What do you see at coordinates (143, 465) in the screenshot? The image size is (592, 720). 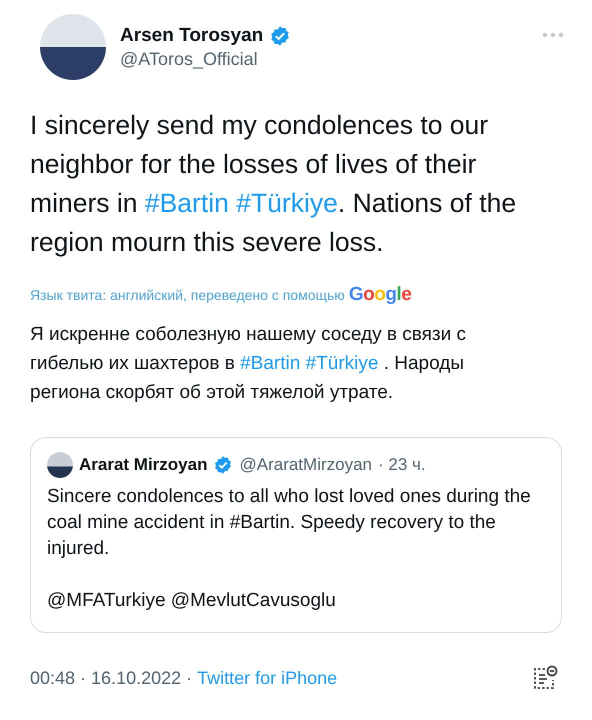 I see `quoted-author-name: Ararat Mirzoyan` at bounding box center [143, 465].